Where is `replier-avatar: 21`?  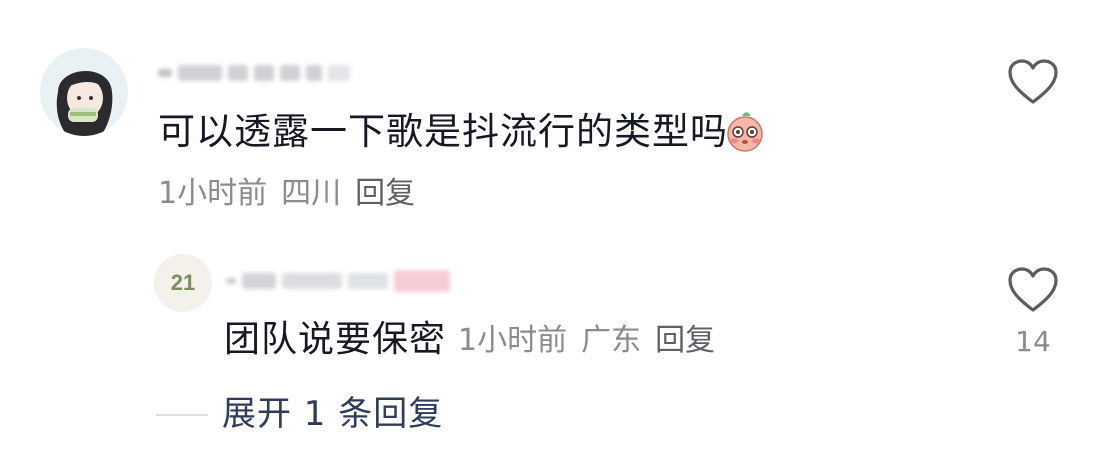 replier-avatar: 21 is located at coordinates (183, 283).